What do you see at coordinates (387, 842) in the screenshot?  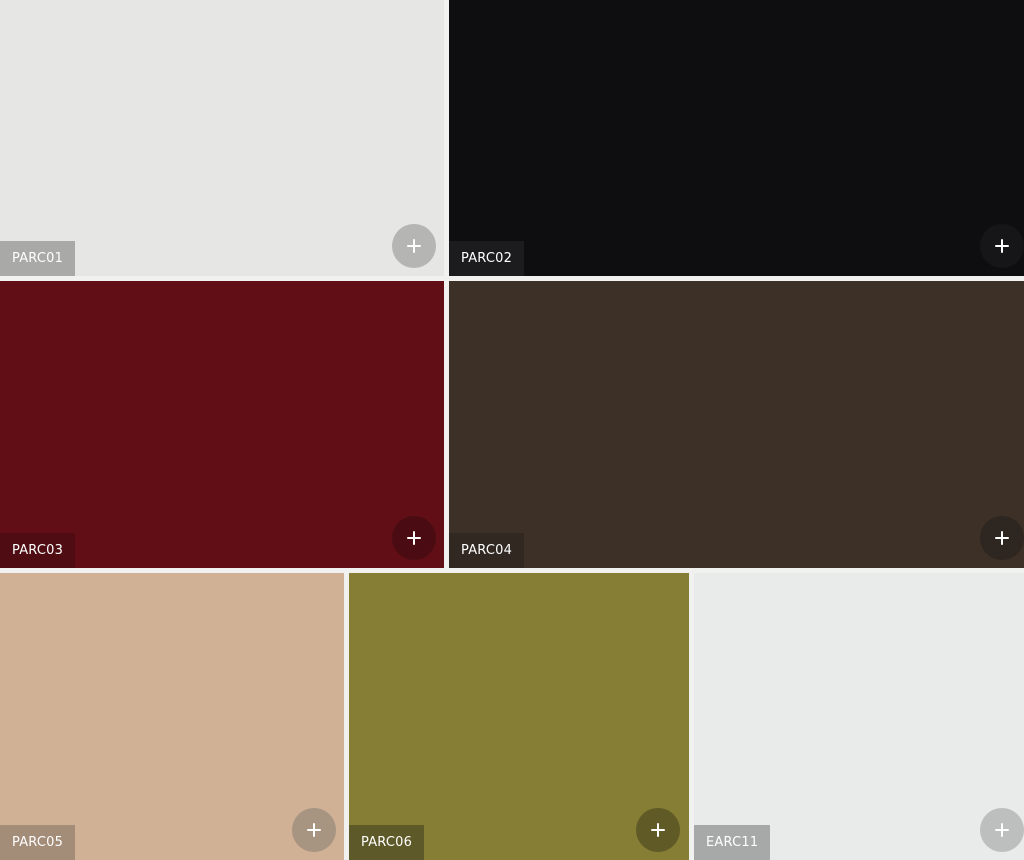 I see `swatch-code-label: PARC06` at bounding box center [387, 842].